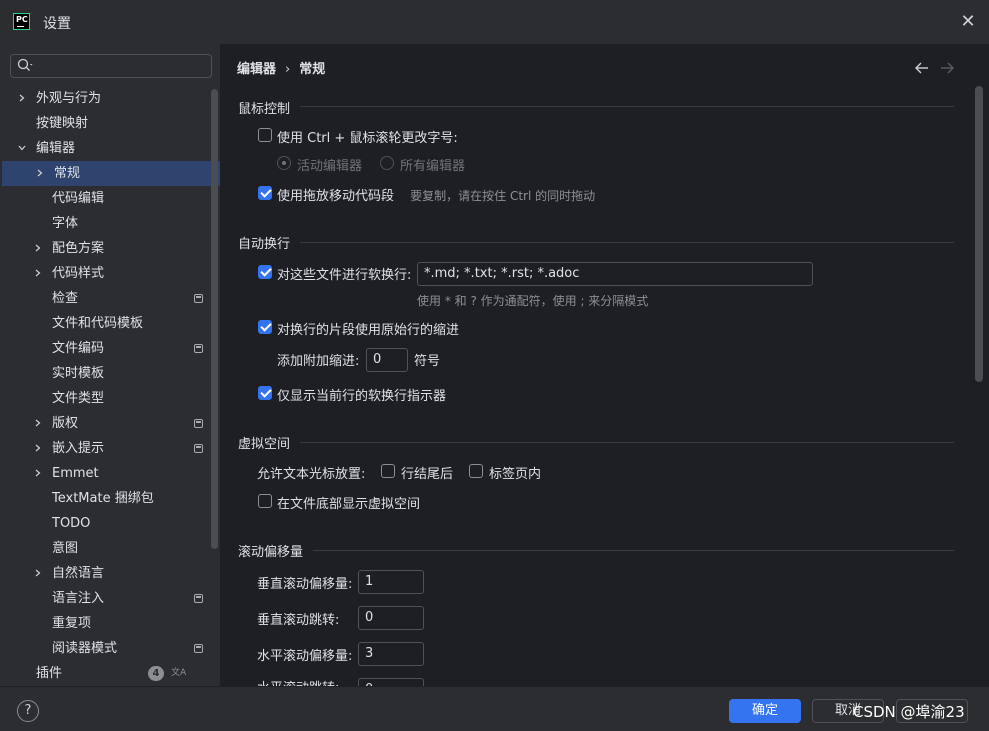  I want to click on inside-tabs-checkbox, so click(476, 471).